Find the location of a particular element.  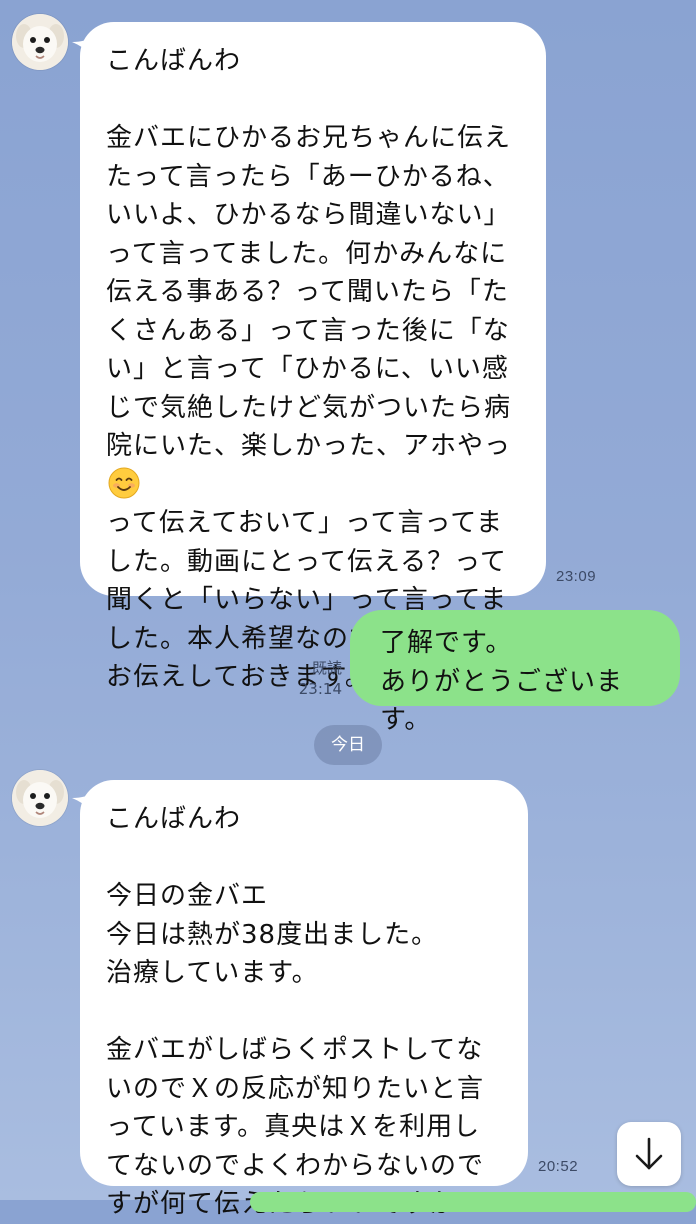

smiling-face-emoji is located at coordinates (124, 482).